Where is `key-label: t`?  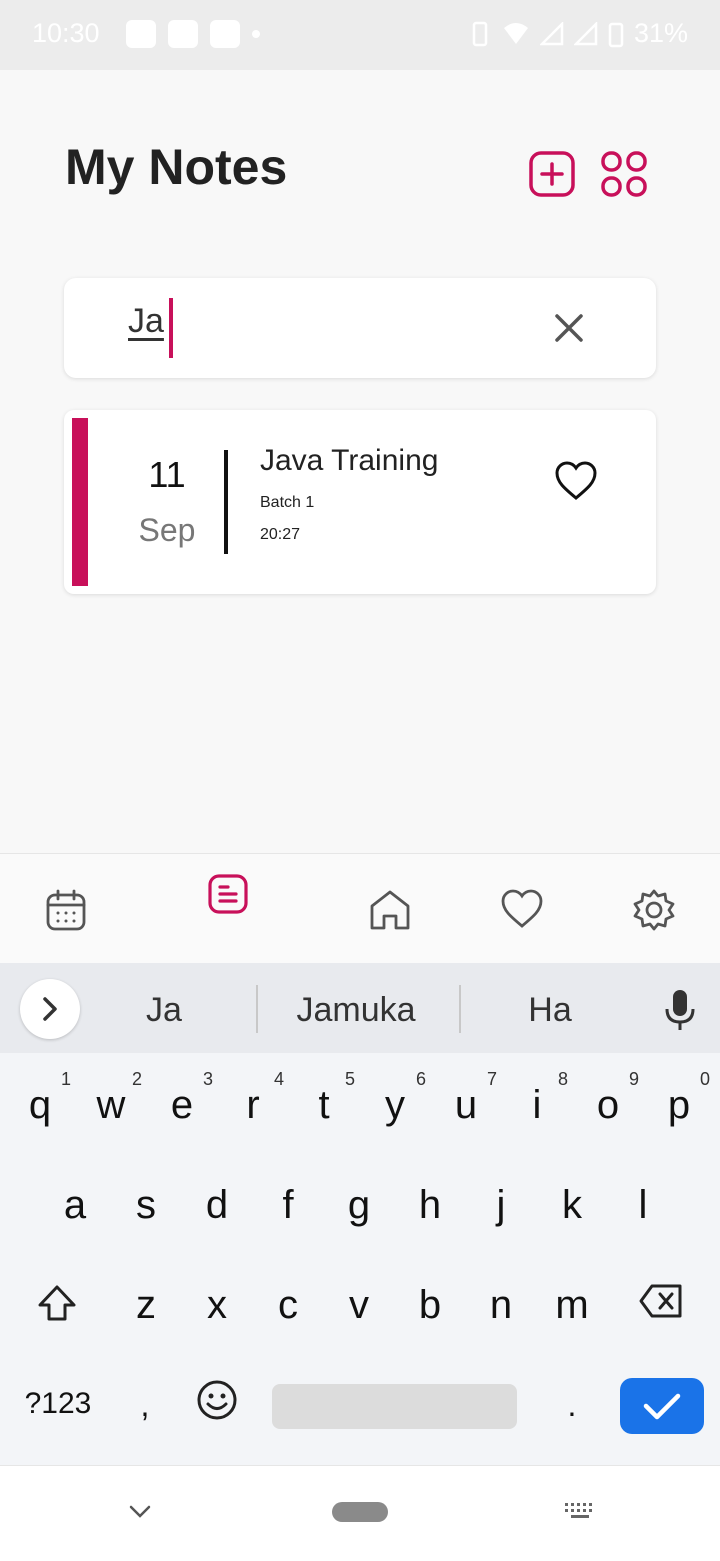 key-label: t is located at coordinates (324, 1105).